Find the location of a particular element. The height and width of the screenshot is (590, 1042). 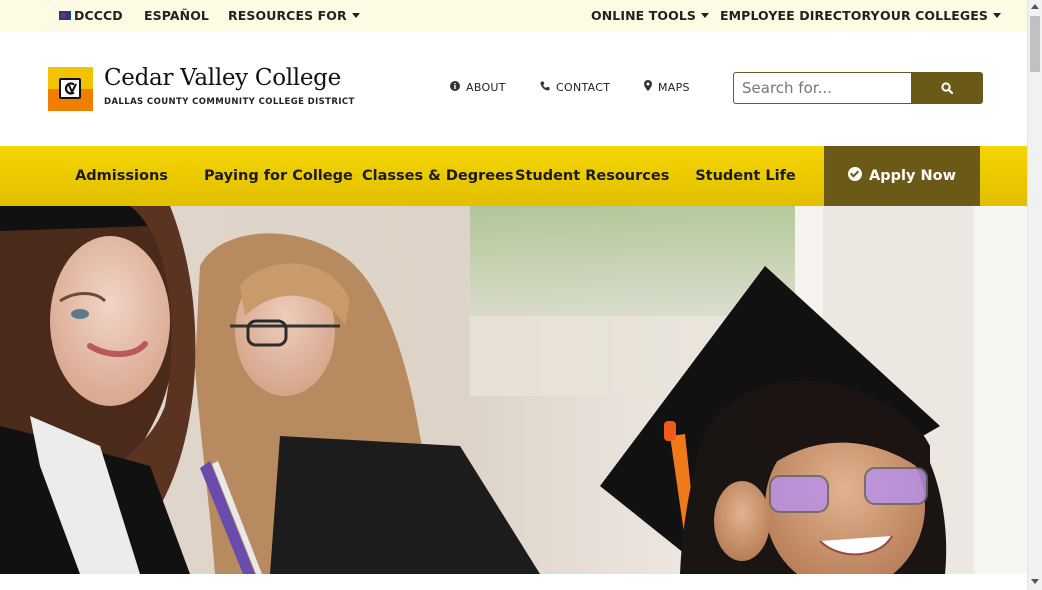

resources-for-dropdown: RESOURCES FOR is located at coordinates (294, 16).